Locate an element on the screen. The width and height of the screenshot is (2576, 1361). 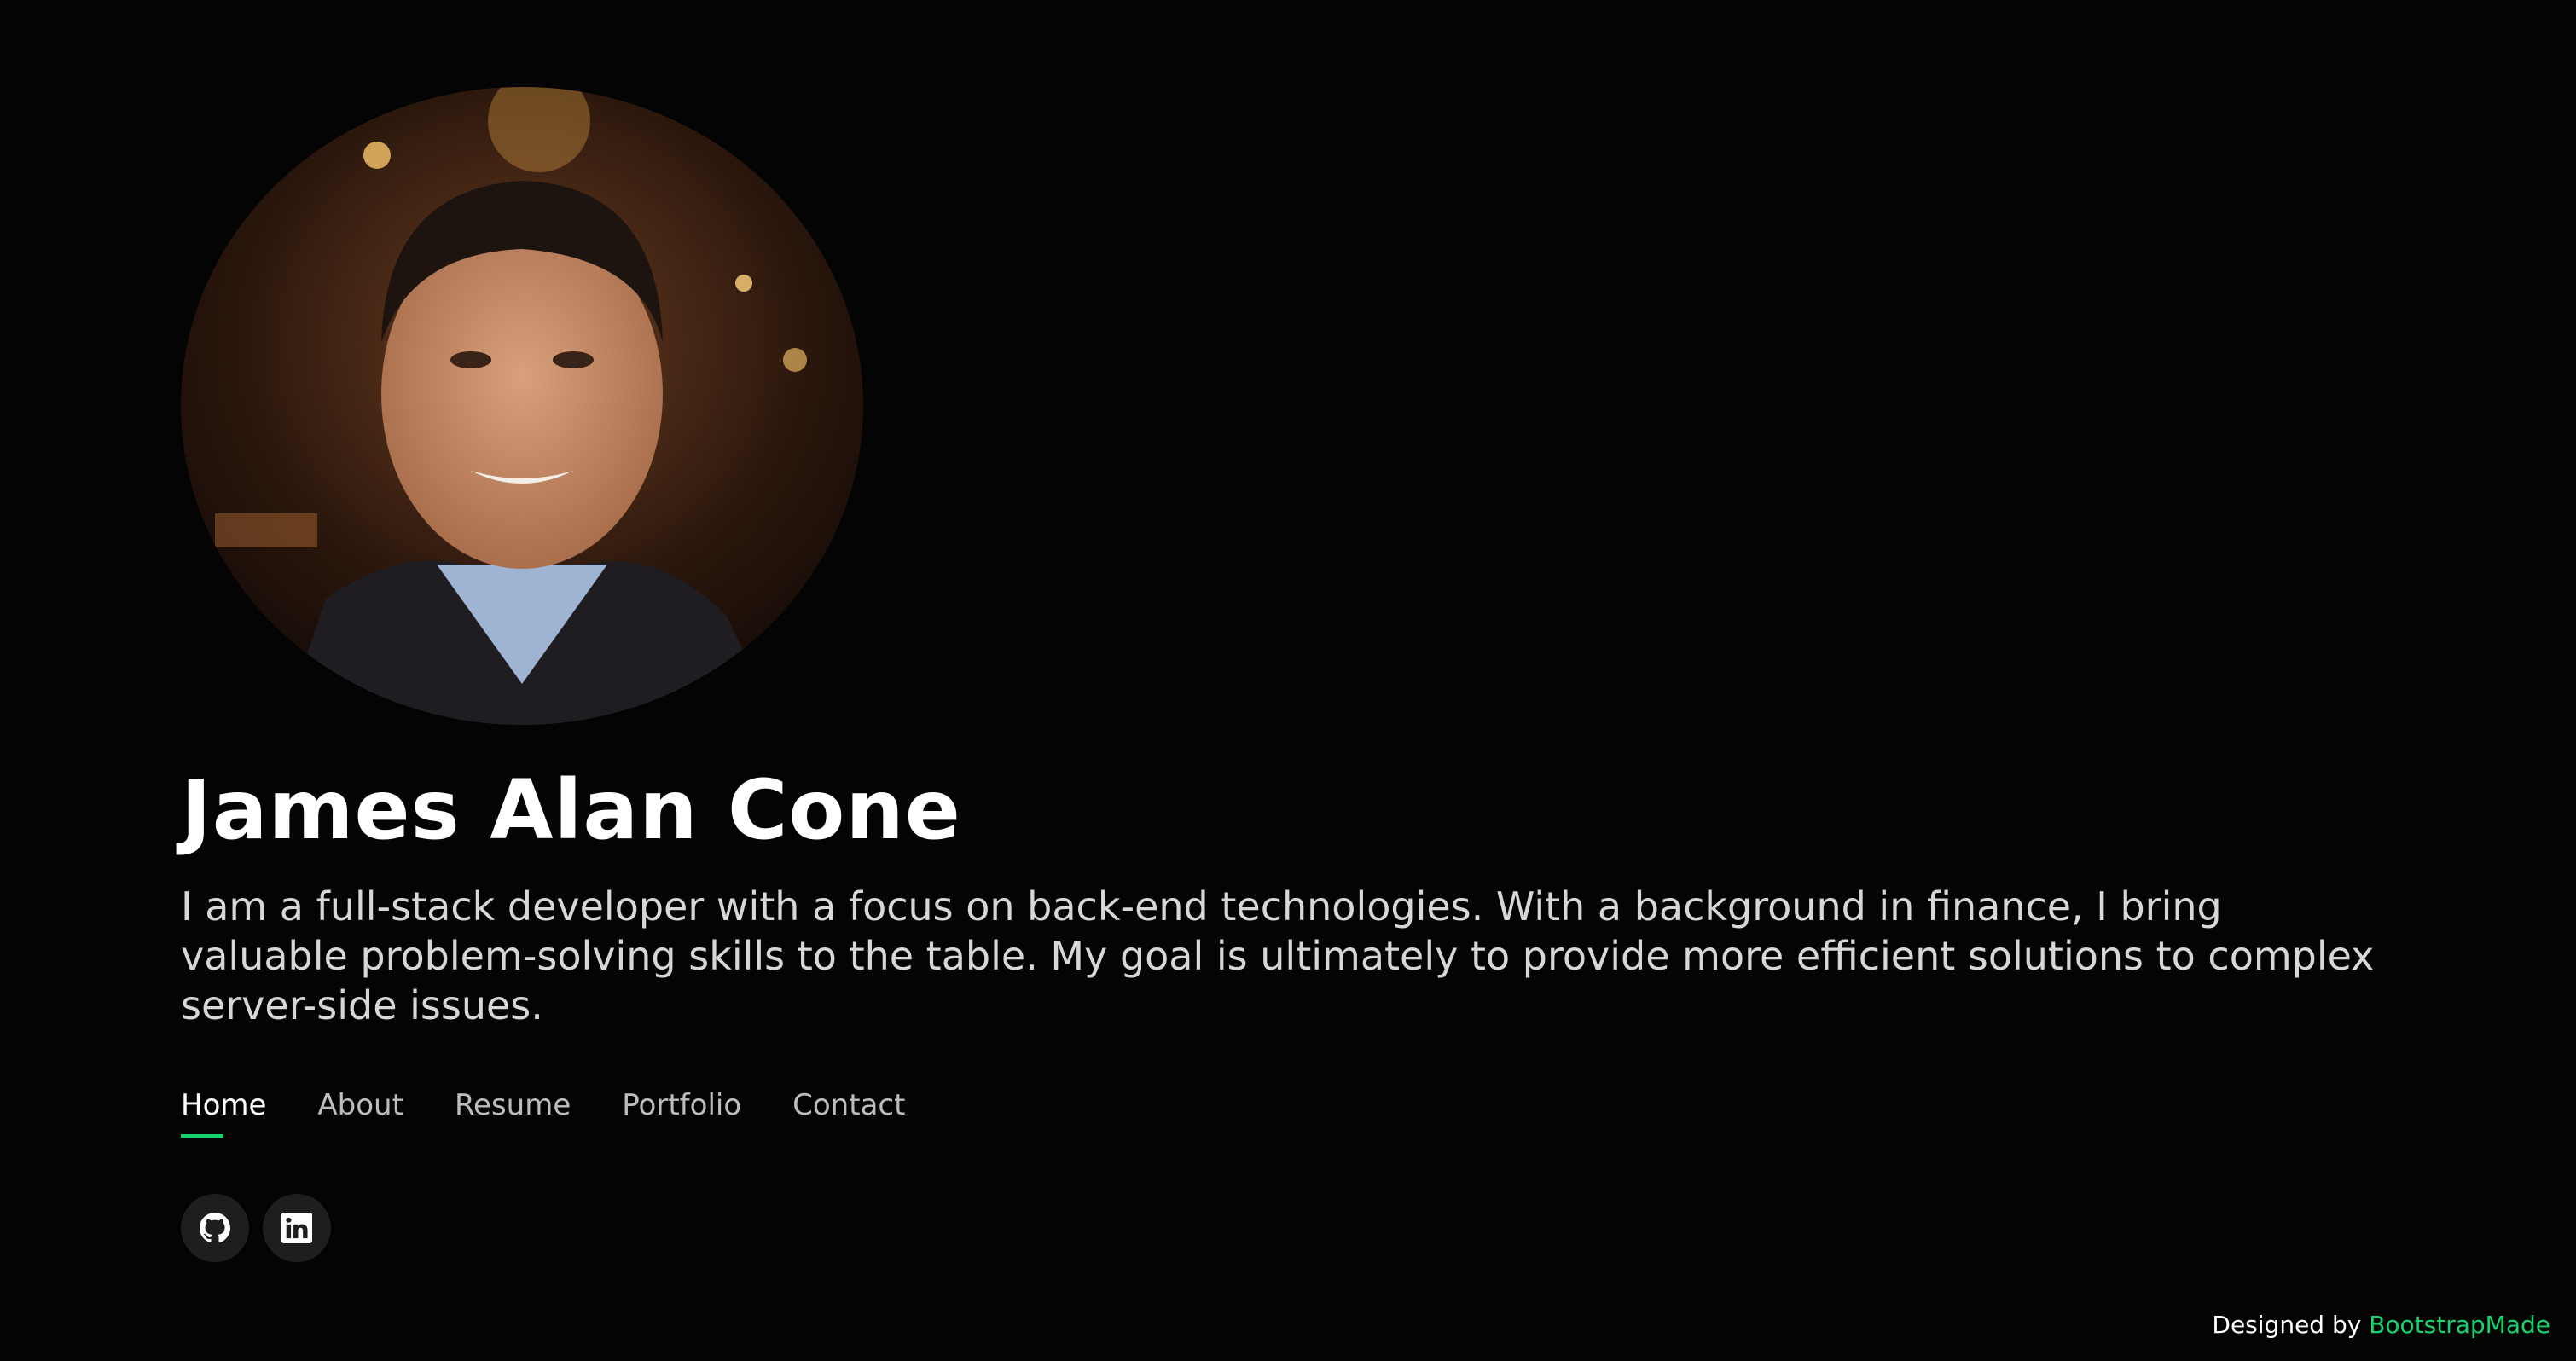
nav-home: Home is located at coordinates (223, 1113).